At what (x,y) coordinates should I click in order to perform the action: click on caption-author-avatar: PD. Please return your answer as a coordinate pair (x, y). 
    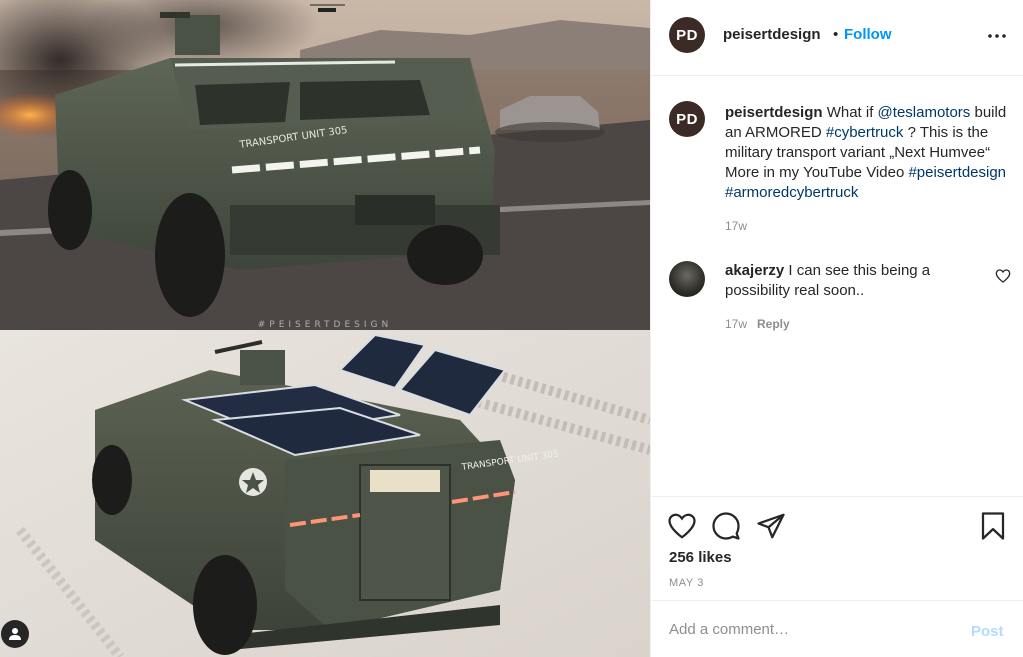
    Looking at the image, I should click on (687, 119).